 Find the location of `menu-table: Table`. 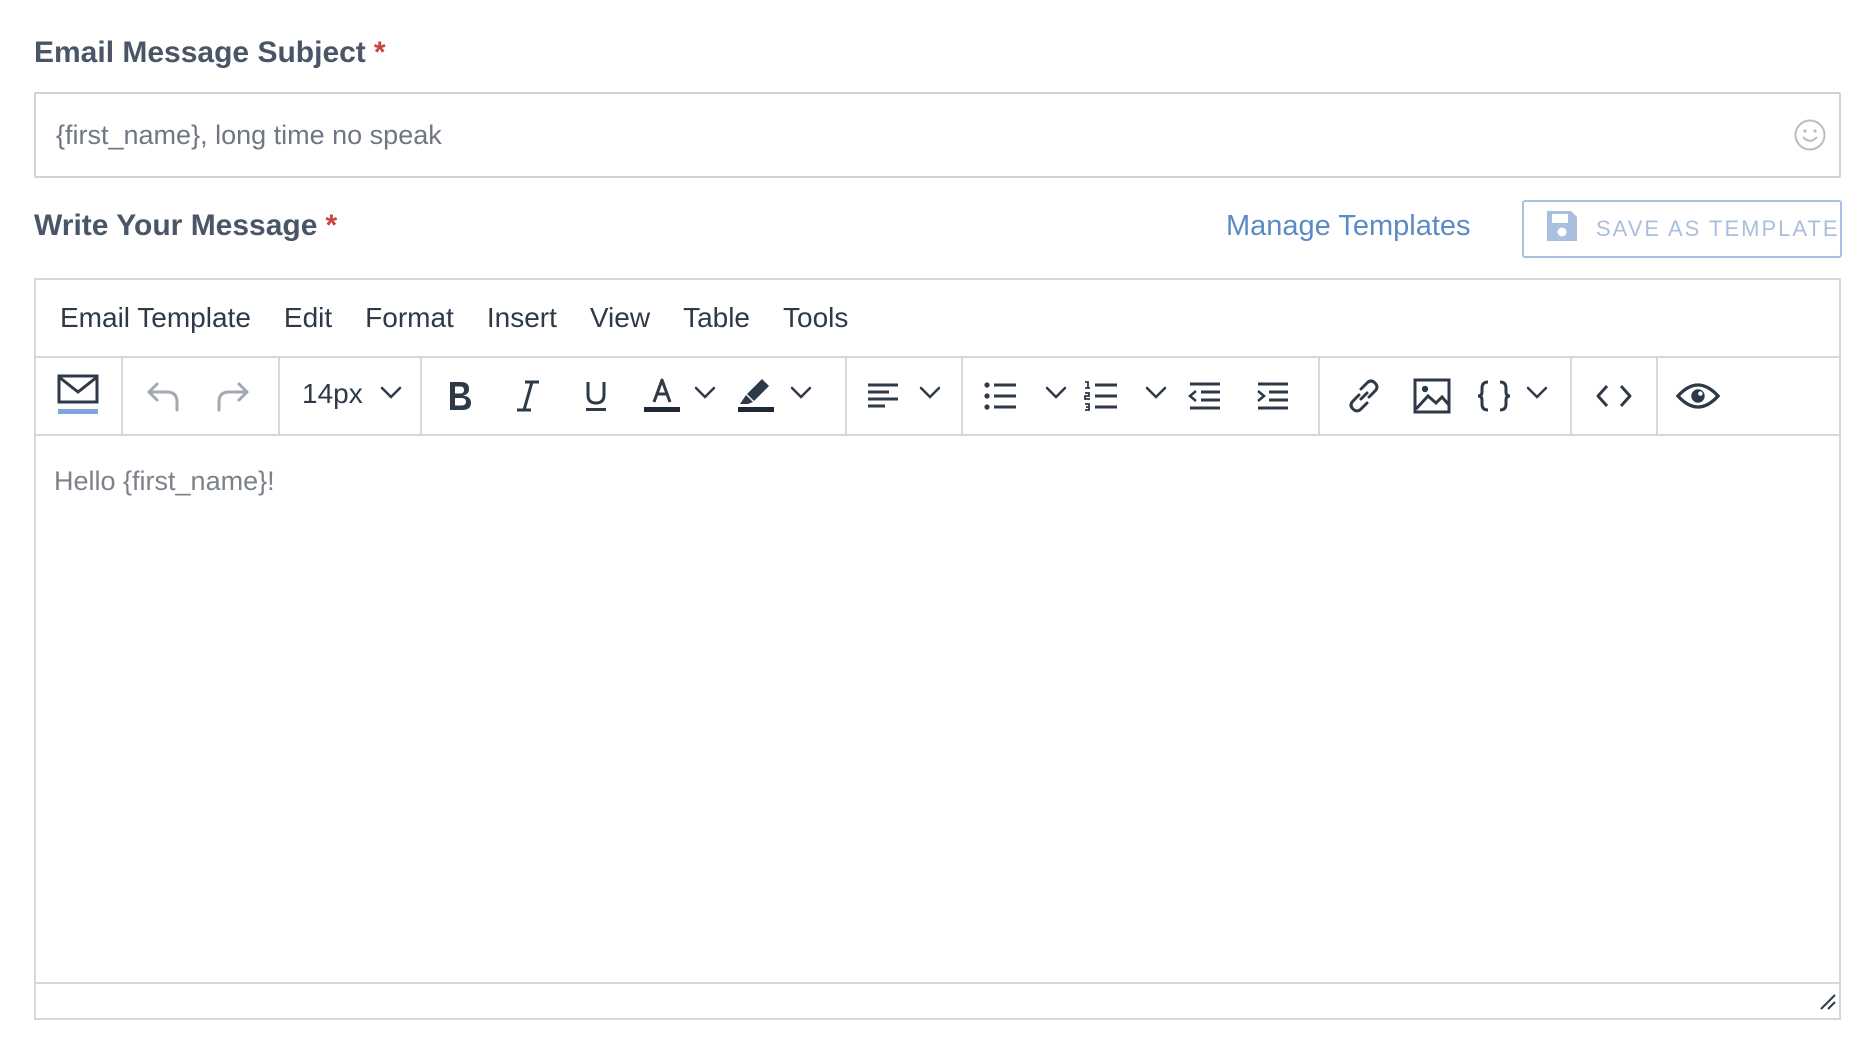

menu-table: Table is located at coordinates (716, 318).